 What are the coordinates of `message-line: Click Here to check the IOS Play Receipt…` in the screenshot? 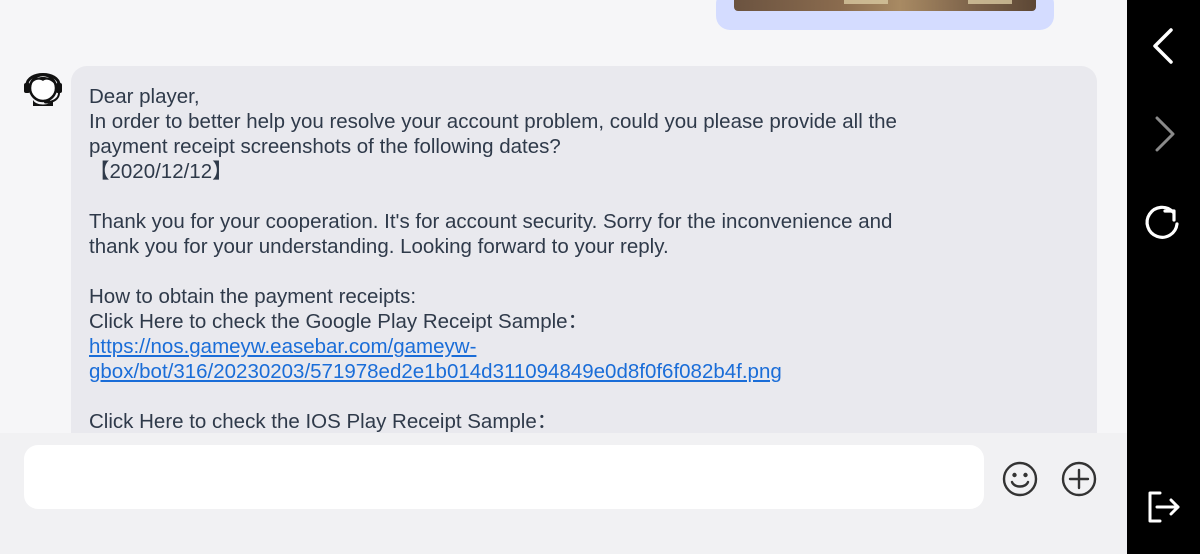 It's located at (323, 421).